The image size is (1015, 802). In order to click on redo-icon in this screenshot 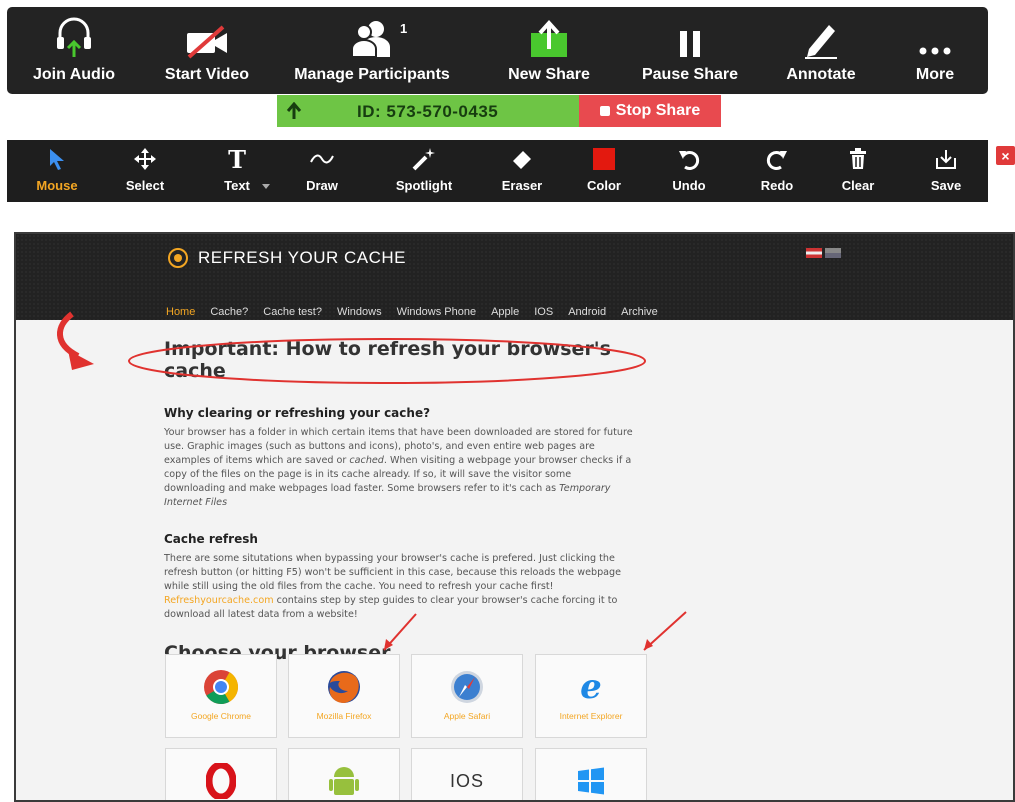, I will do `click(777, 159)`.